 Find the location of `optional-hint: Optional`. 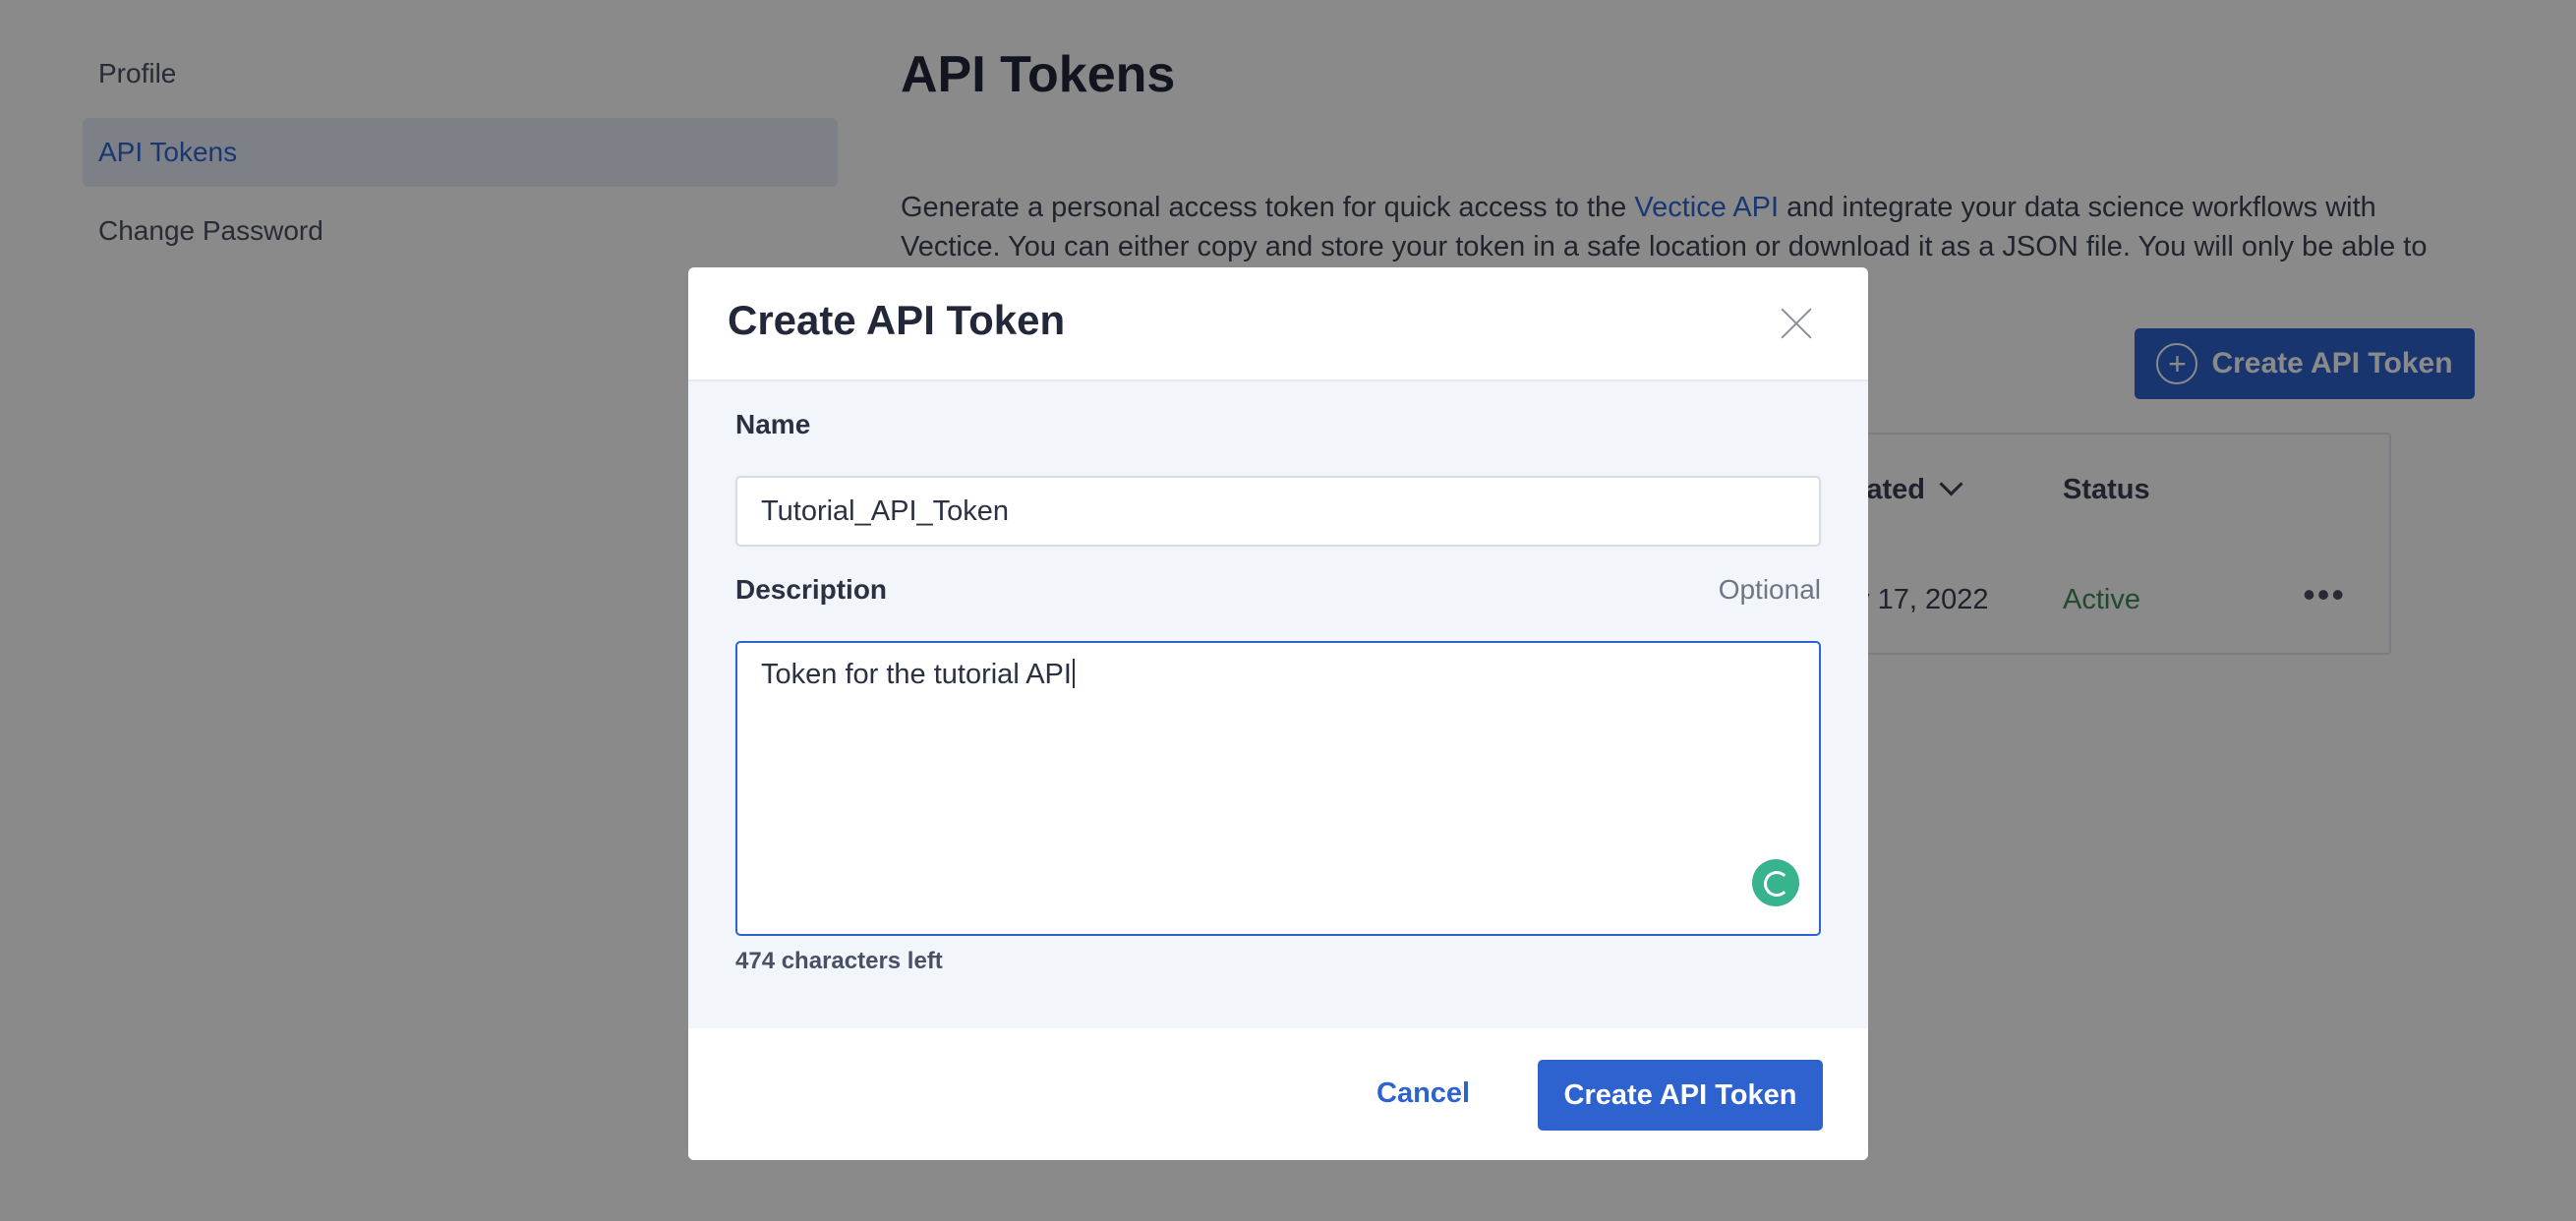

optional-hint: Optional is located at coordinates (1769, 590).